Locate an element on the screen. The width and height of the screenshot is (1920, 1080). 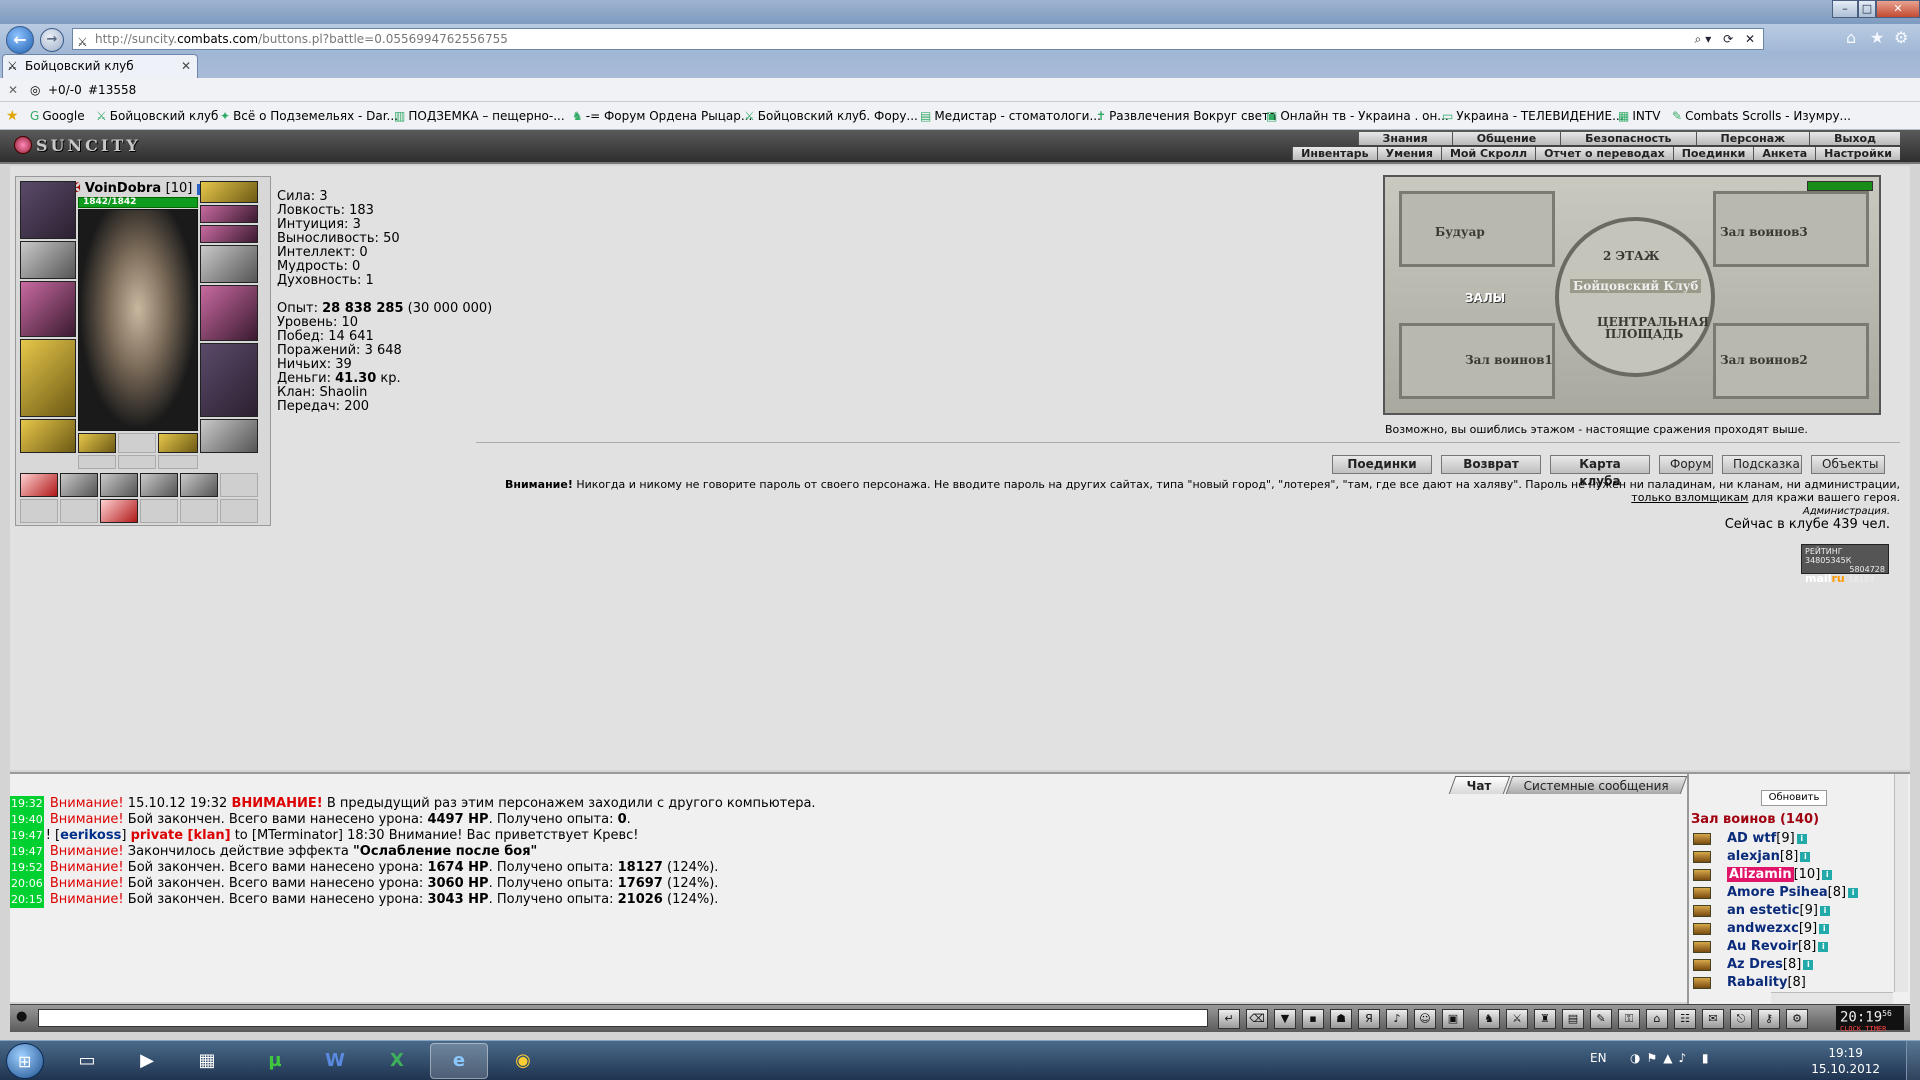
user-row: Az Dres[8] i is located at coordinates (1793, 965).